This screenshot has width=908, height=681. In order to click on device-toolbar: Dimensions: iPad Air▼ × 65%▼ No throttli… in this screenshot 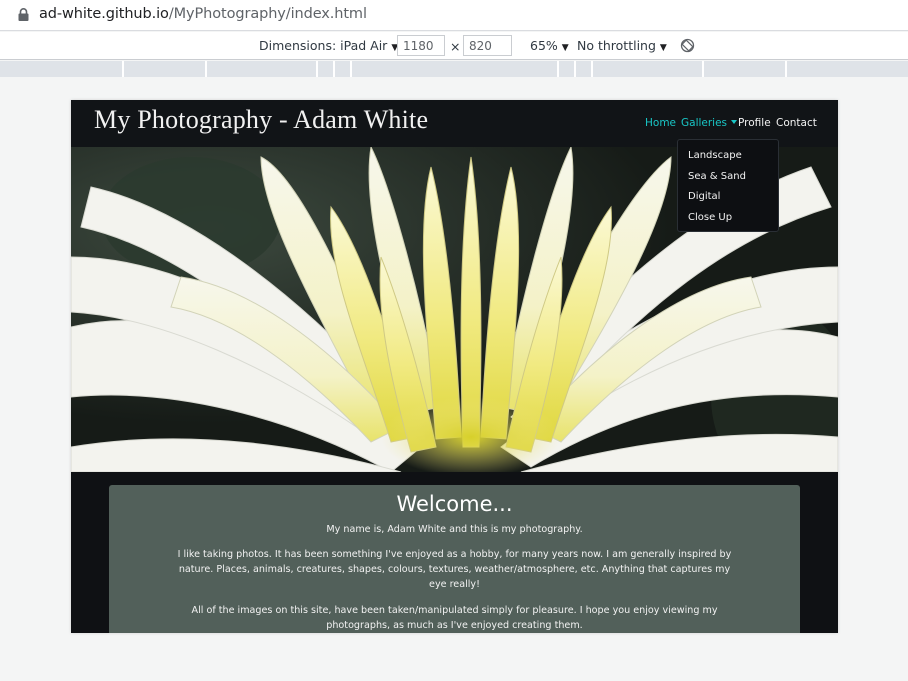, I will do `click(454, 46)`.